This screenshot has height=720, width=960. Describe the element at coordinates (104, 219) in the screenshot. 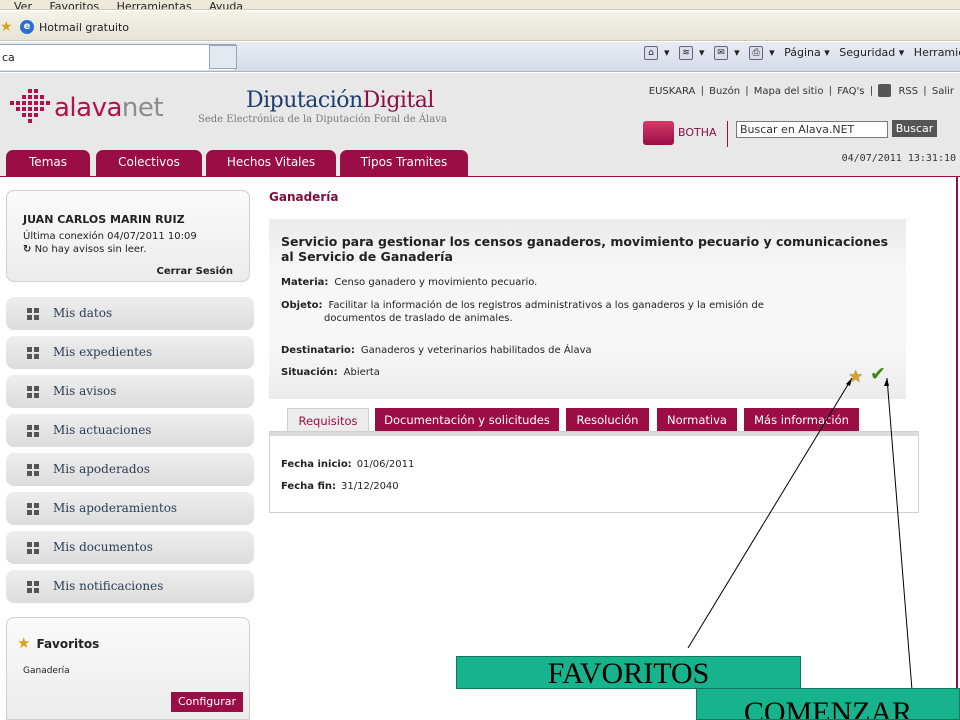

I see `user-name: JUAN CARLOS MARIN RUIZ` at that location.